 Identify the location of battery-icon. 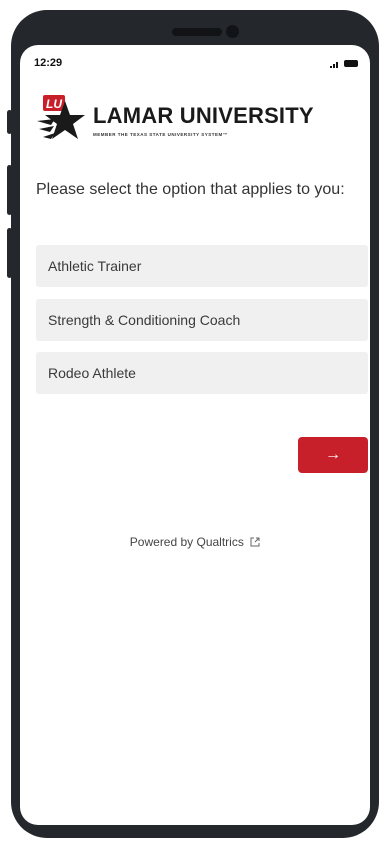
(351, 63).